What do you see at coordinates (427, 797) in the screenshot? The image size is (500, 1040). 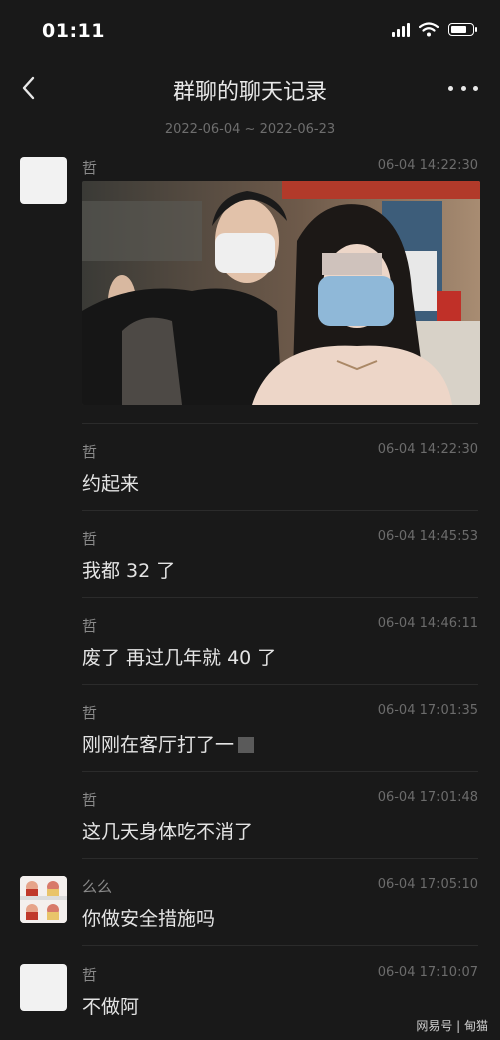 I see `message-timestamp: 06-04 17:01:48` at bounding box center [427, 797].